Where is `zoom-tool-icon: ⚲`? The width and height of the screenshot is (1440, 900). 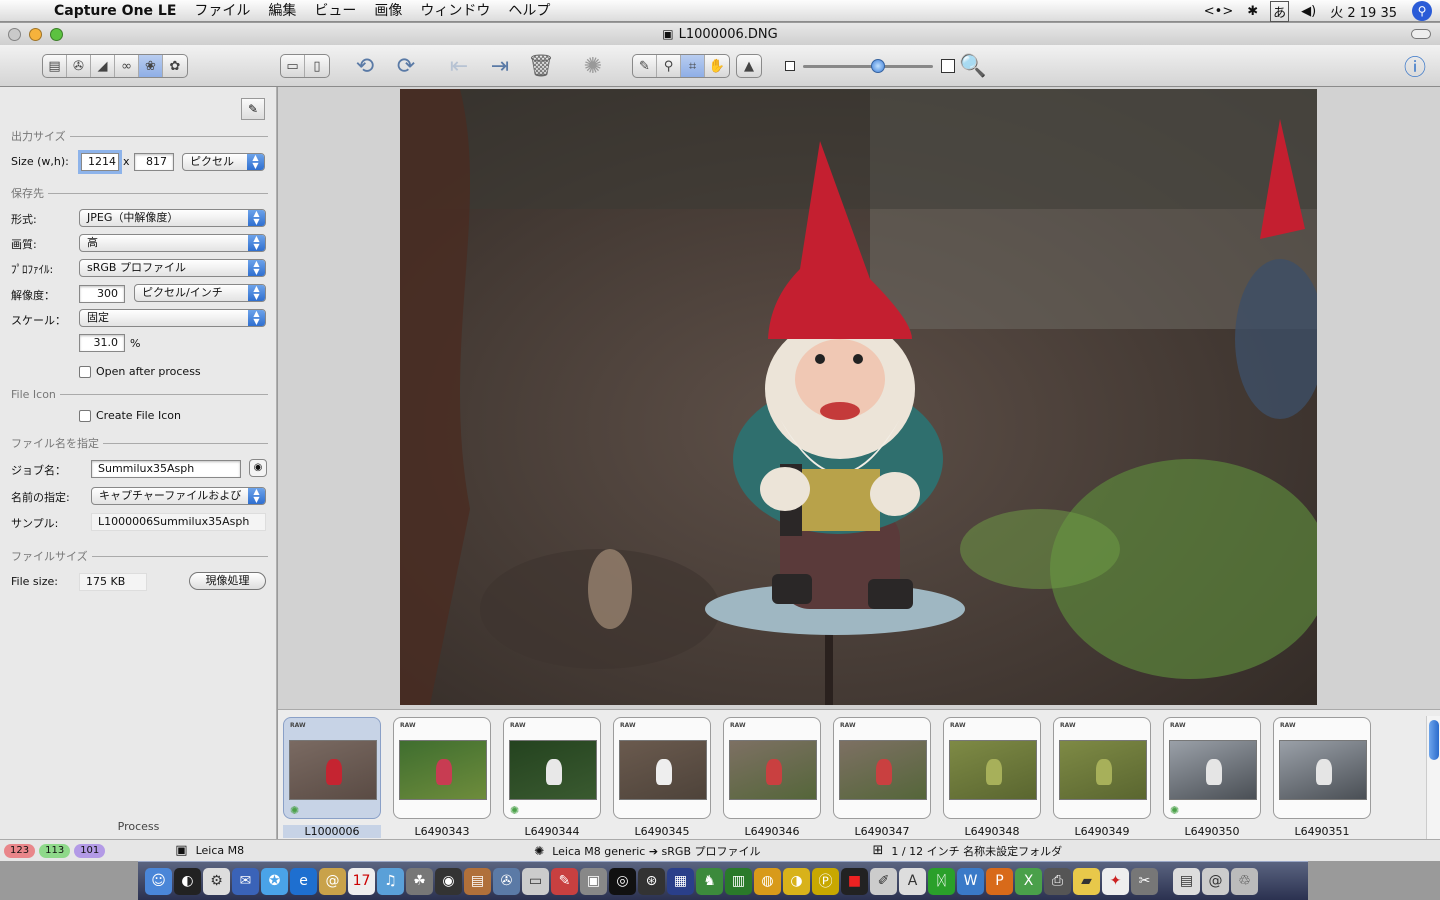
zoom-tool-icon: ⚲ is located at coordinates (669, 66).